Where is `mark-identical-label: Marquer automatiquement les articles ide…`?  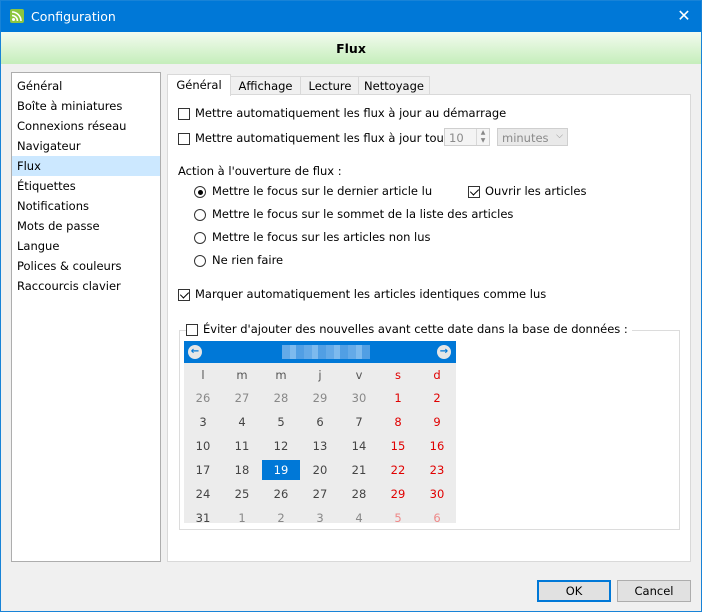
mark-identical-label: Marquer automatiquement les articles ide… is located at coordinates (371, 294).